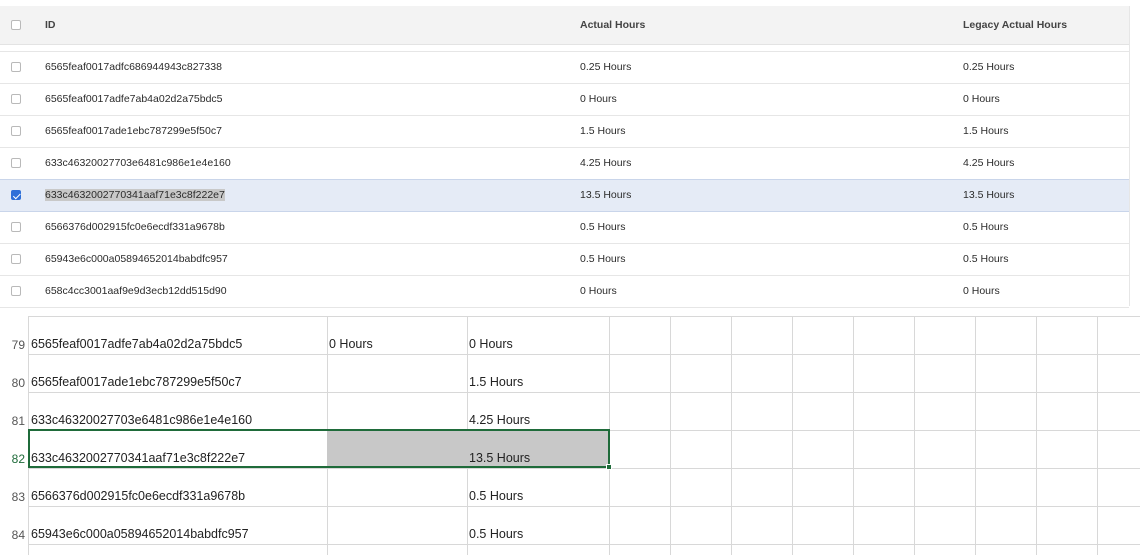  I want to click on actual-hours-cell: 13.5 Hours, so click(606, 195).